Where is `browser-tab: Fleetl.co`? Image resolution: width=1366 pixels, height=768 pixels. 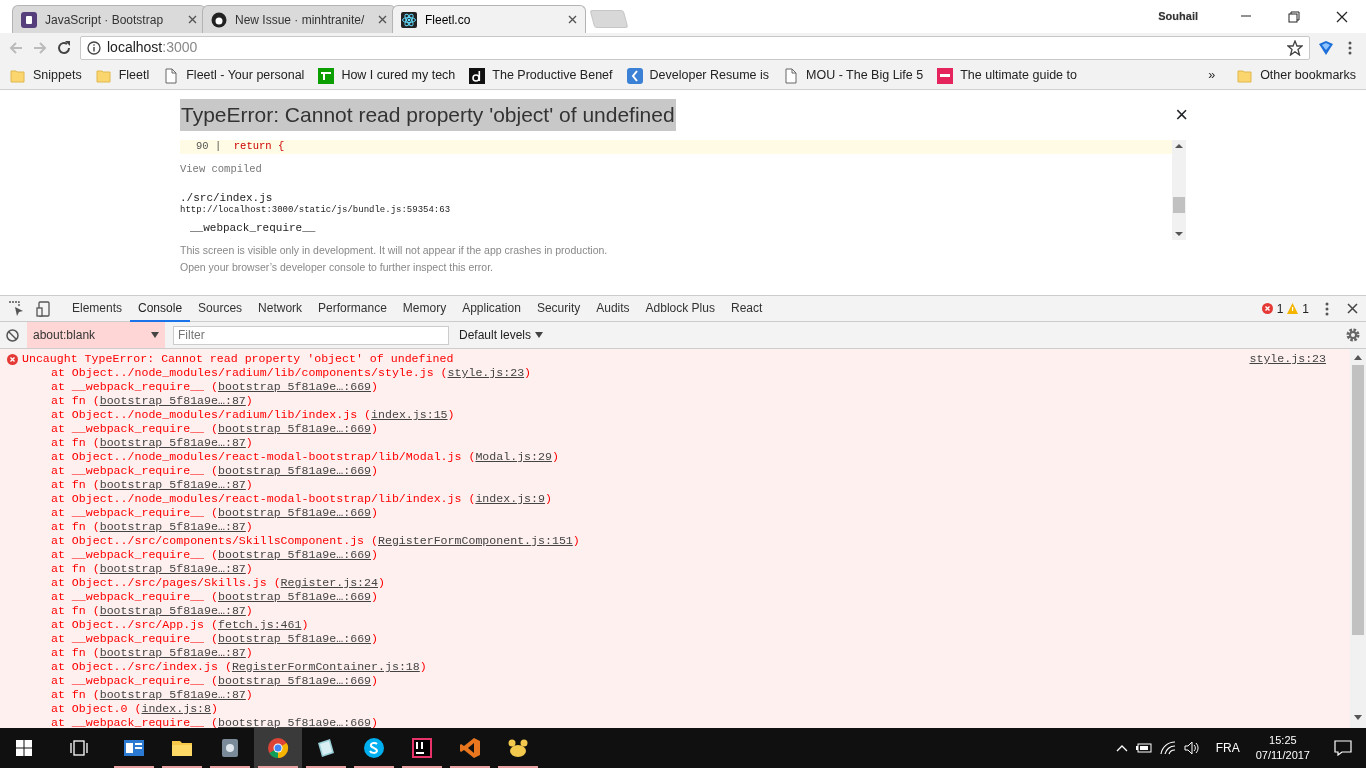
browser-tab: Fleetl.co is located at coordinates (489, 19).